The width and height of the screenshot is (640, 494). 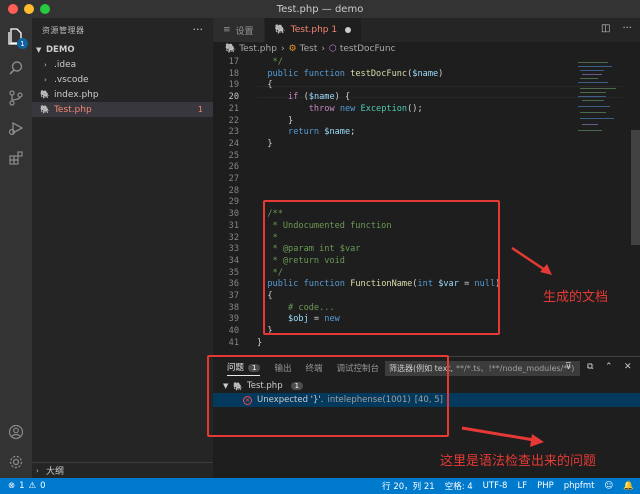 What do you see at coordinates (418, 192) in the screenshot?
I see `code-line: 28` at bounding box center [418, 192].